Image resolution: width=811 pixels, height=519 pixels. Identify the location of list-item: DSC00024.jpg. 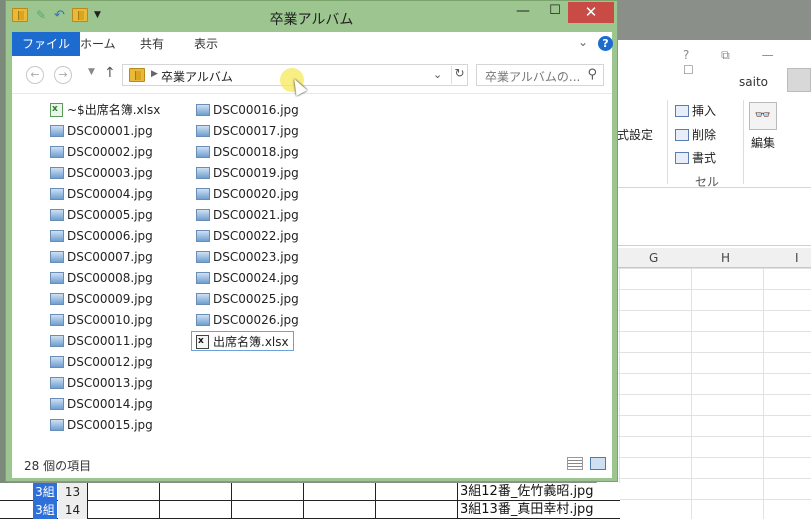
(247, 278).